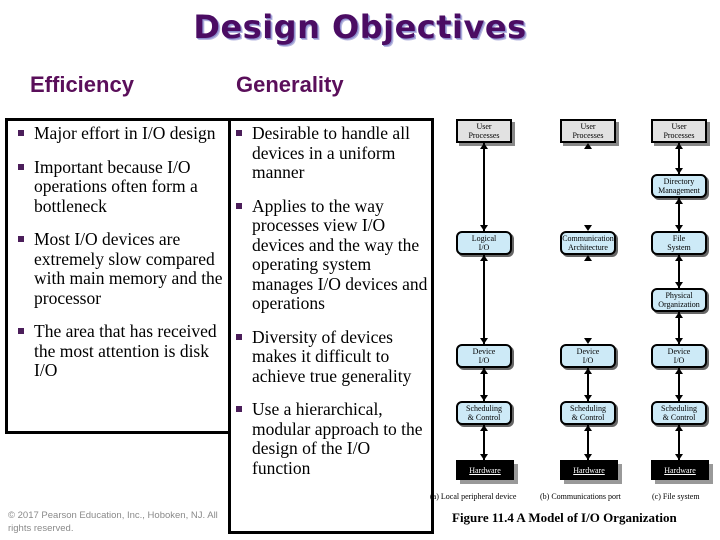  Describe the element at coordinates (360, 27) in the screenshot. I see `slide-title: Design Objectives` at that location.